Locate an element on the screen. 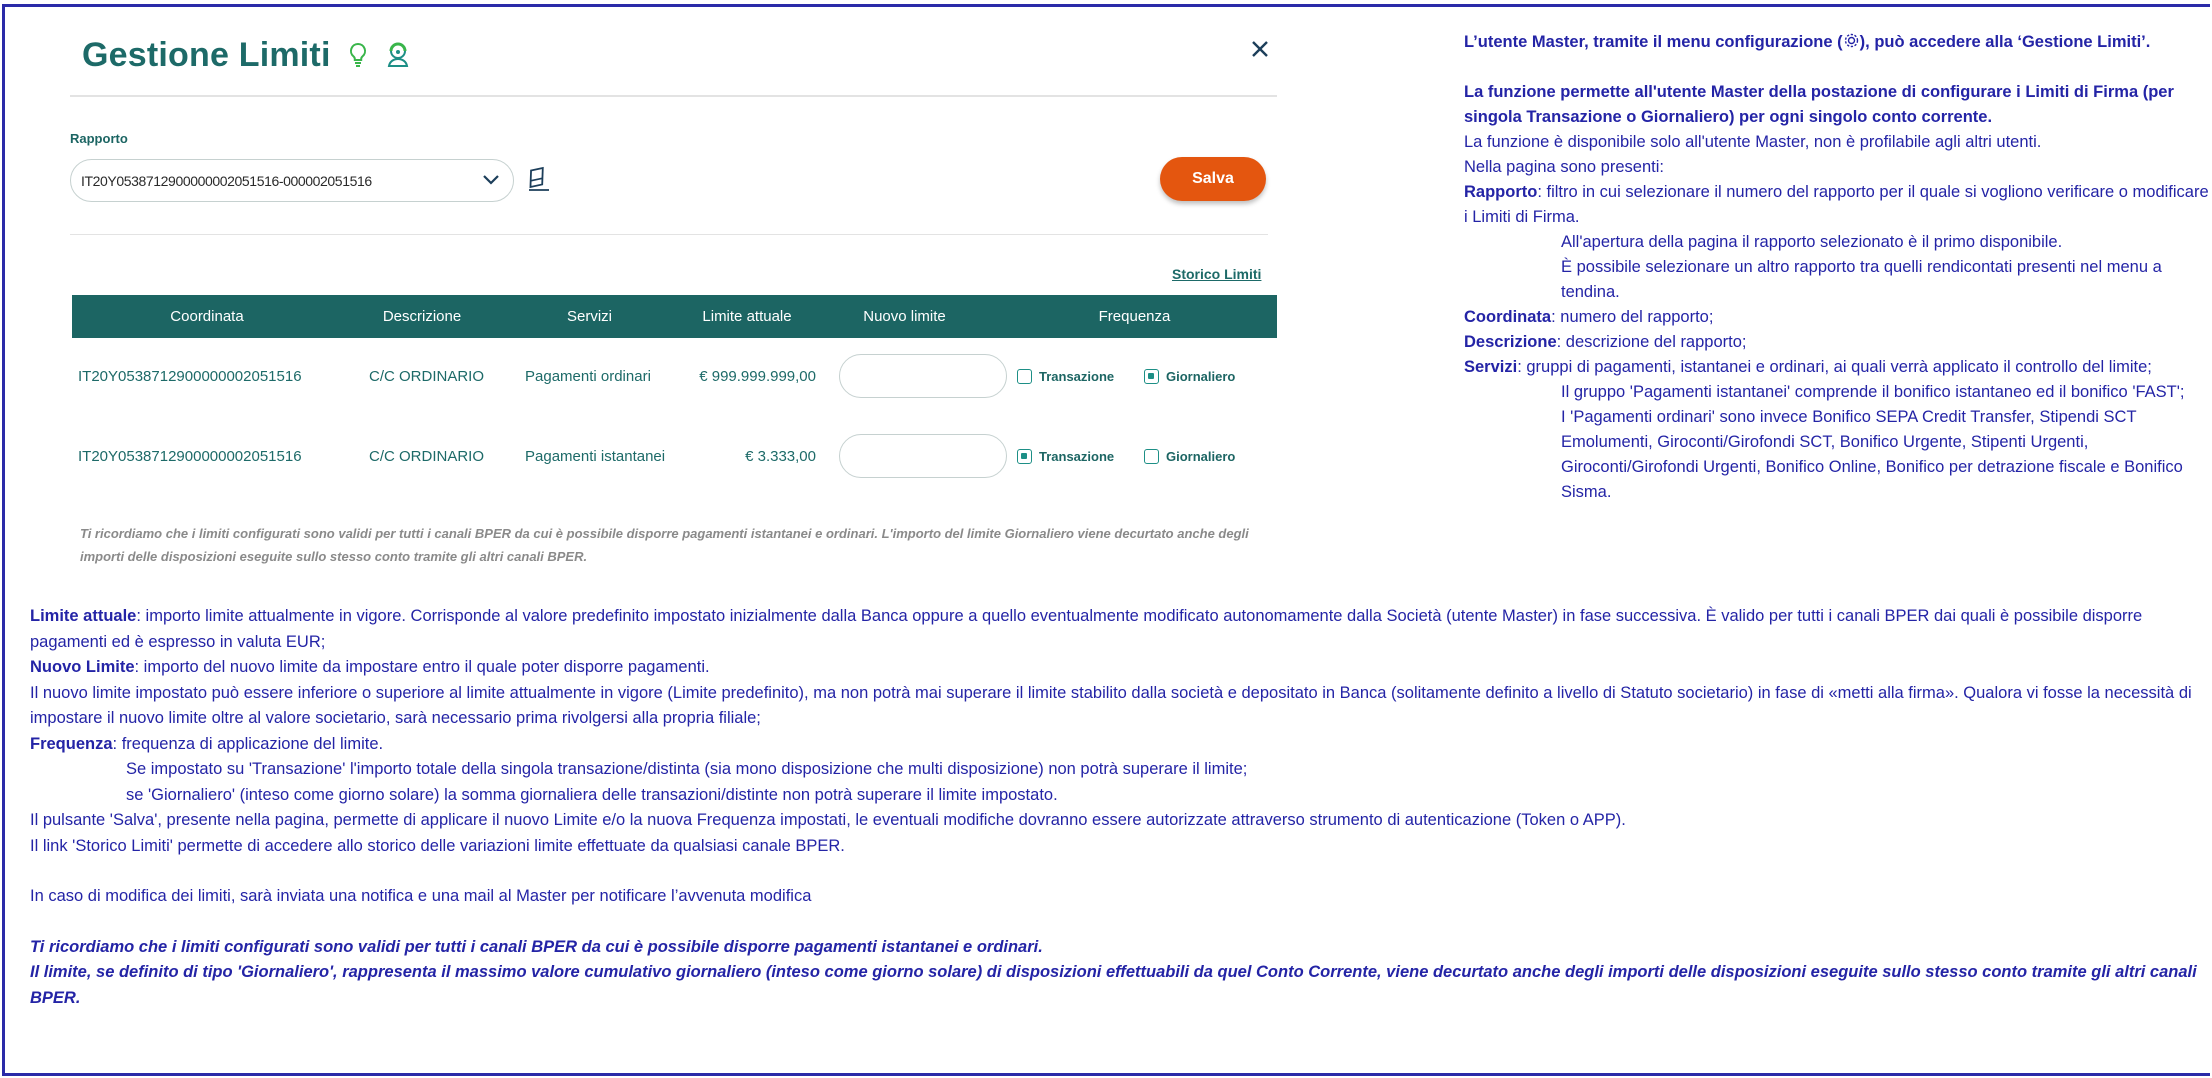 The image size is (2212, 1078). save-button: Salva is located at coordinates (1213, 179).